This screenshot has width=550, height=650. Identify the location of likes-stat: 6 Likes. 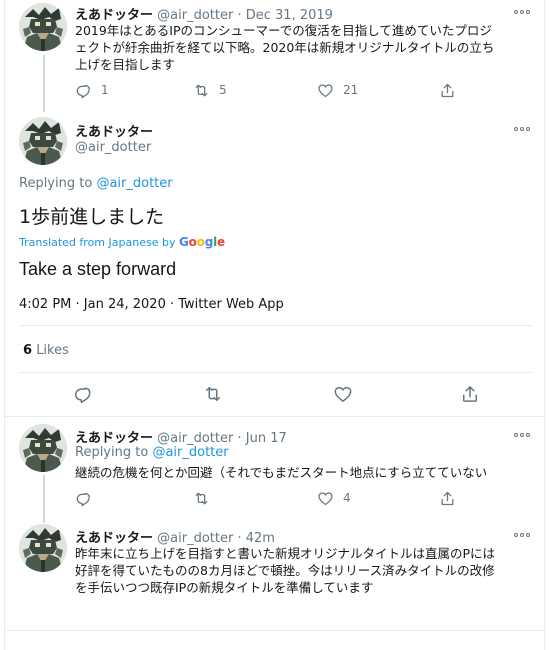
(46, 350).